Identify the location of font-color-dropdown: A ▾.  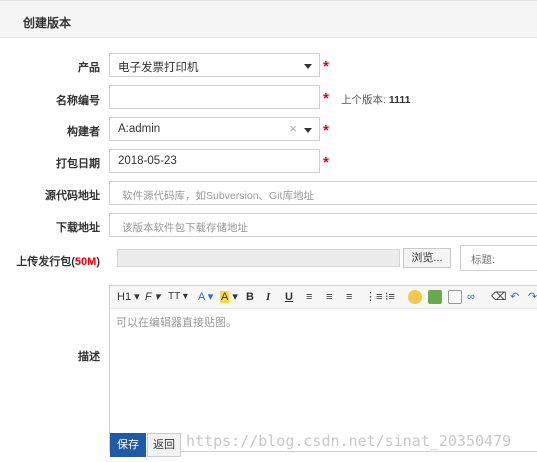
(205, 297).